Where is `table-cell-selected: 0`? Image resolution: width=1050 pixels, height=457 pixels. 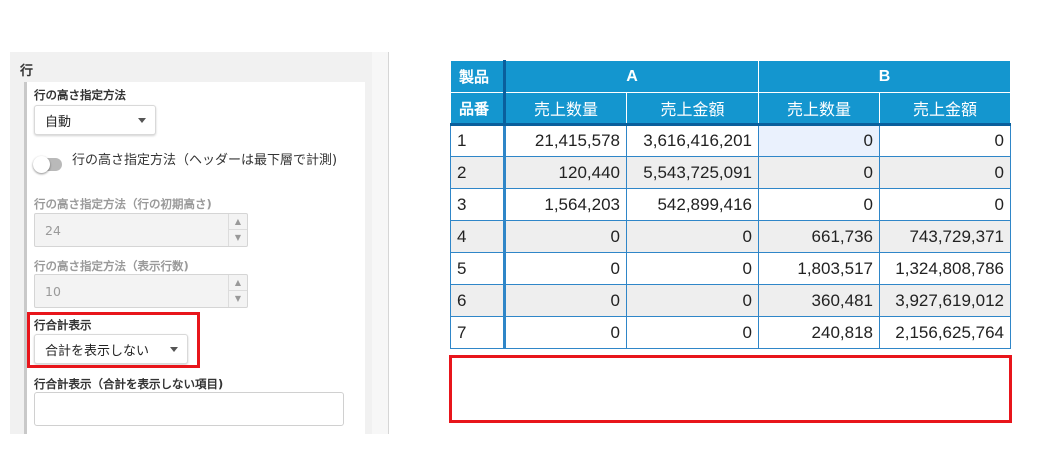 table-cell-selected: 0 is located at coordinates (819, 140).